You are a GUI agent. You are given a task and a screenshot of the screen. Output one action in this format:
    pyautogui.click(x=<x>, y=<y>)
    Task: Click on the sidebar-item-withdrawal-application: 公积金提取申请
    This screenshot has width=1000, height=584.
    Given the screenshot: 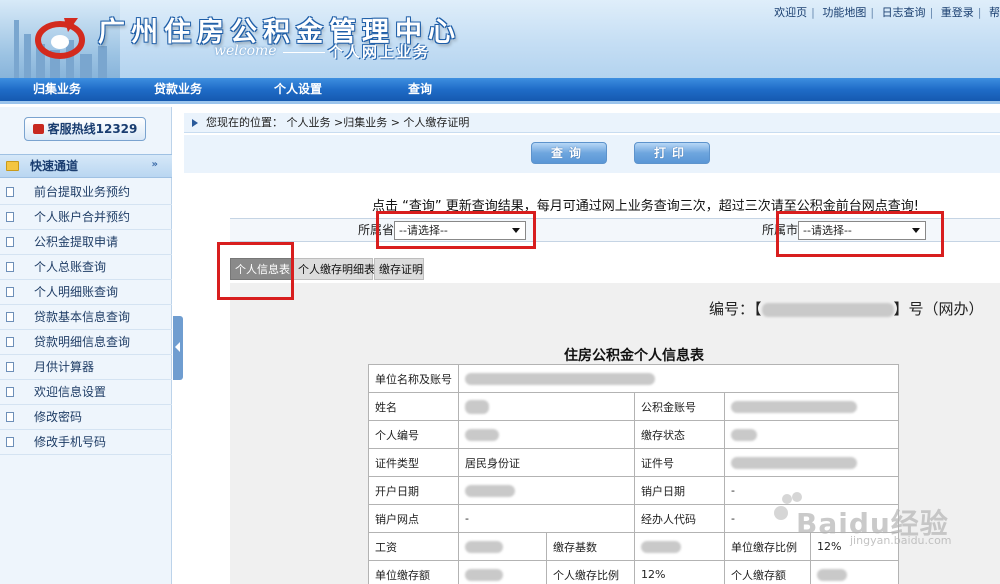 What is the action you would take?
    pyautogui.click(x=86, y=242)
    